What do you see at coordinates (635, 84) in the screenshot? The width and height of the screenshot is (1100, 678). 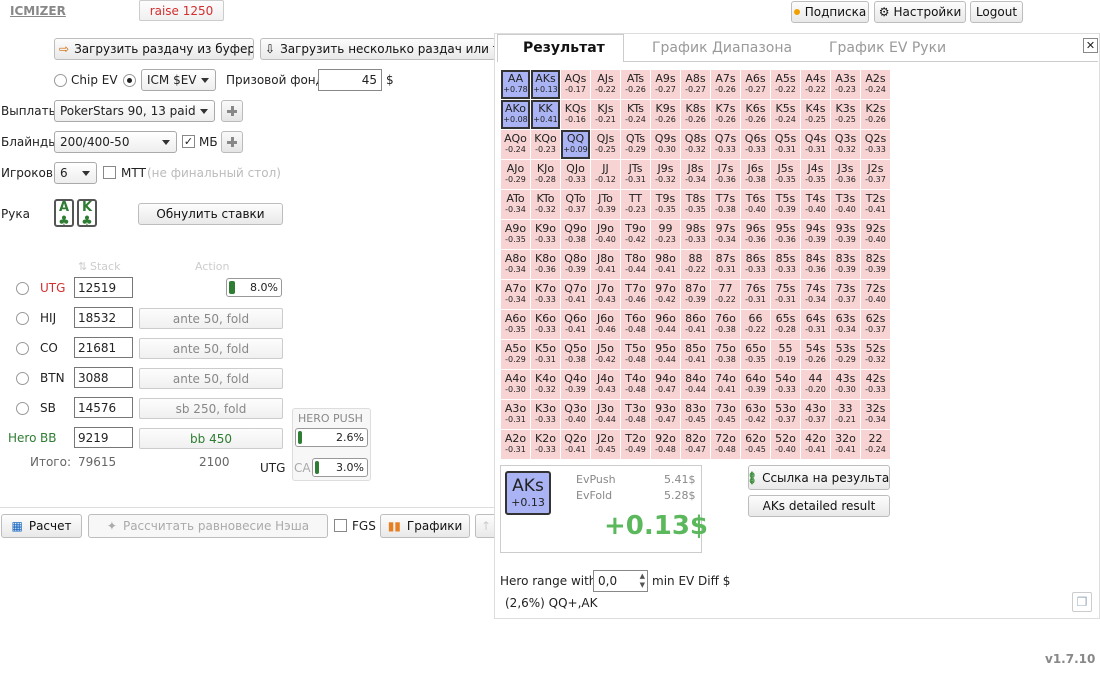 I see `matrix-cell: ATs -0.26` at bounding box center [635, 84].